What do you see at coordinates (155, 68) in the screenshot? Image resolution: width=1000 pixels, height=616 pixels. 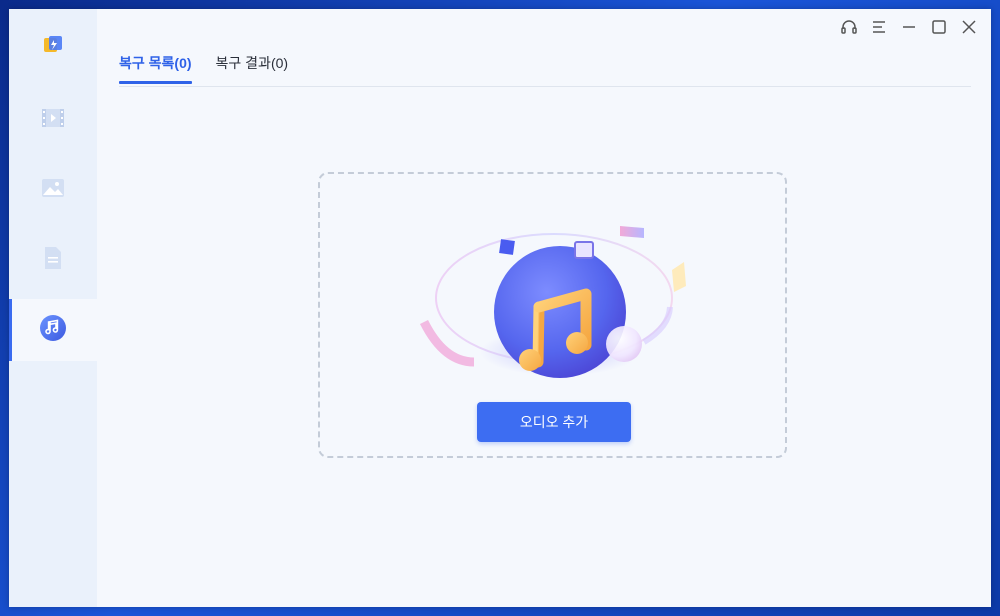 I see `tab-recovery-list: 복구 목록(0)` at bounding box center [155, 68].